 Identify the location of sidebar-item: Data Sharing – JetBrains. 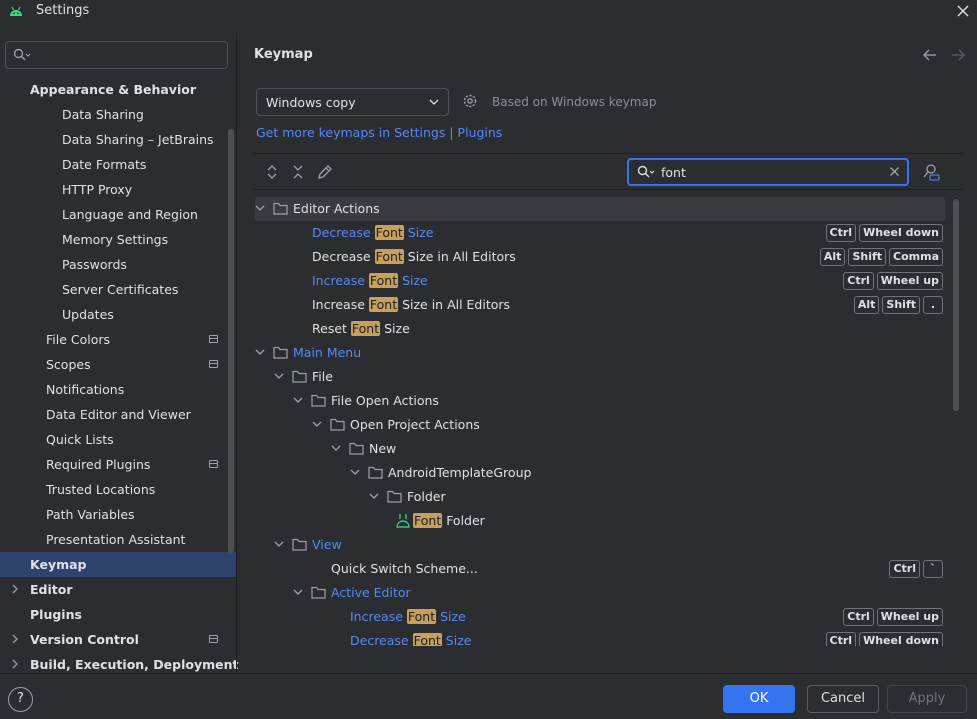
(118, 139).